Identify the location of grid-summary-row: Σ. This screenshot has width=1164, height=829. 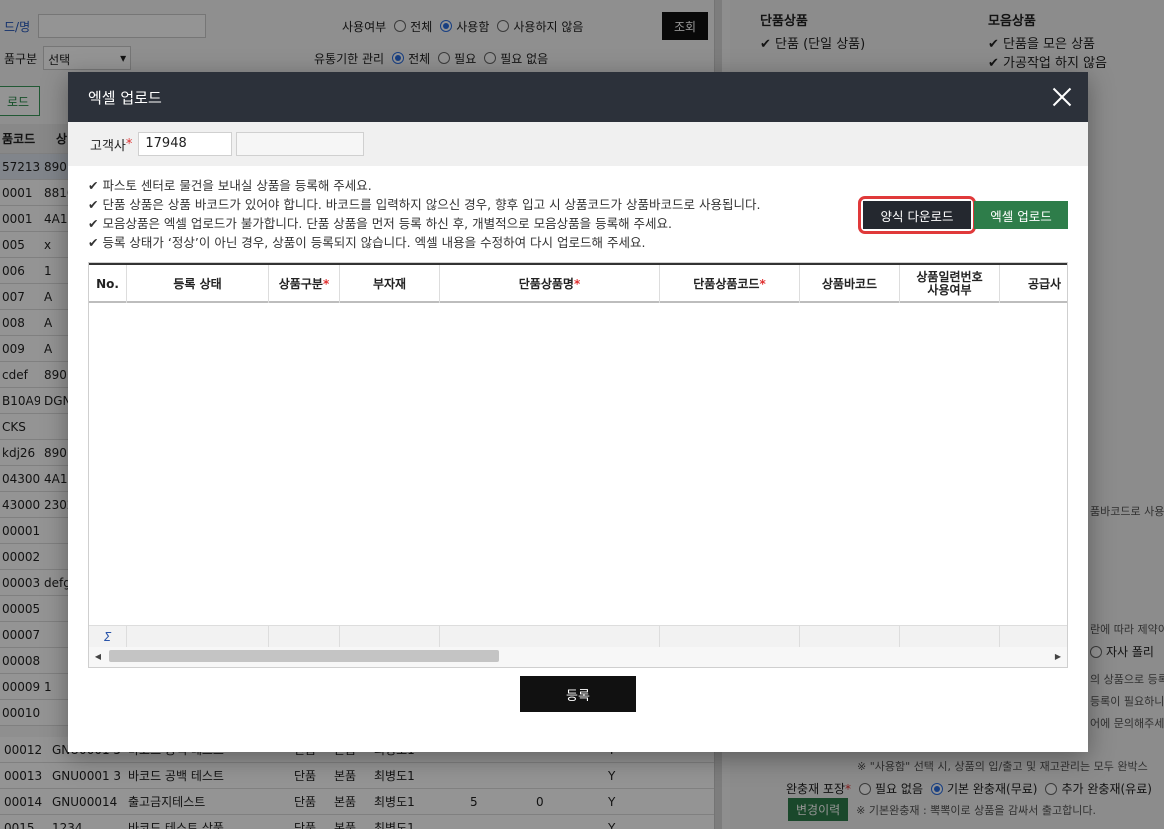
(578, 636).